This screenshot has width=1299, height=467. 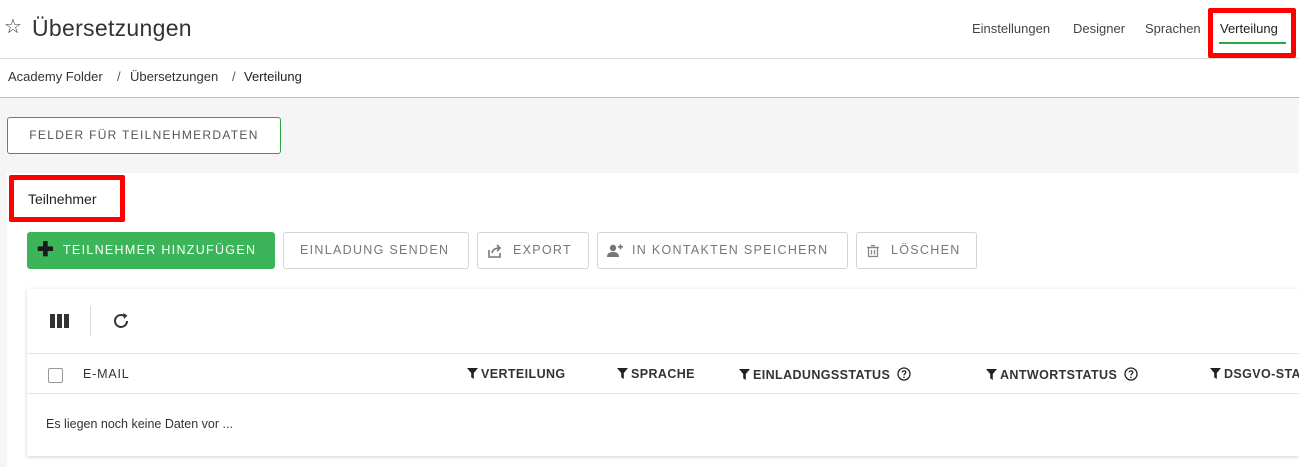 I want to click on column-header-sprache: SPRACHE, so click(x=656, y=375).